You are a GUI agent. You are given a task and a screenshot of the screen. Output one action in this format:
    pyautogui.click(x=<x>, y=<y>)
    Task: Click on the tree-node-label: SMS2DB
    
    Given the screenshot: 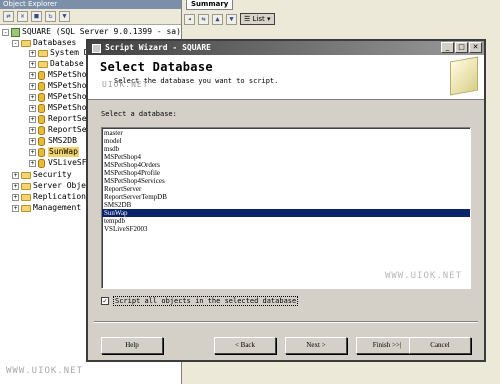 What is the action you would take?
    pyautogui.click(x=62, y=140)
    